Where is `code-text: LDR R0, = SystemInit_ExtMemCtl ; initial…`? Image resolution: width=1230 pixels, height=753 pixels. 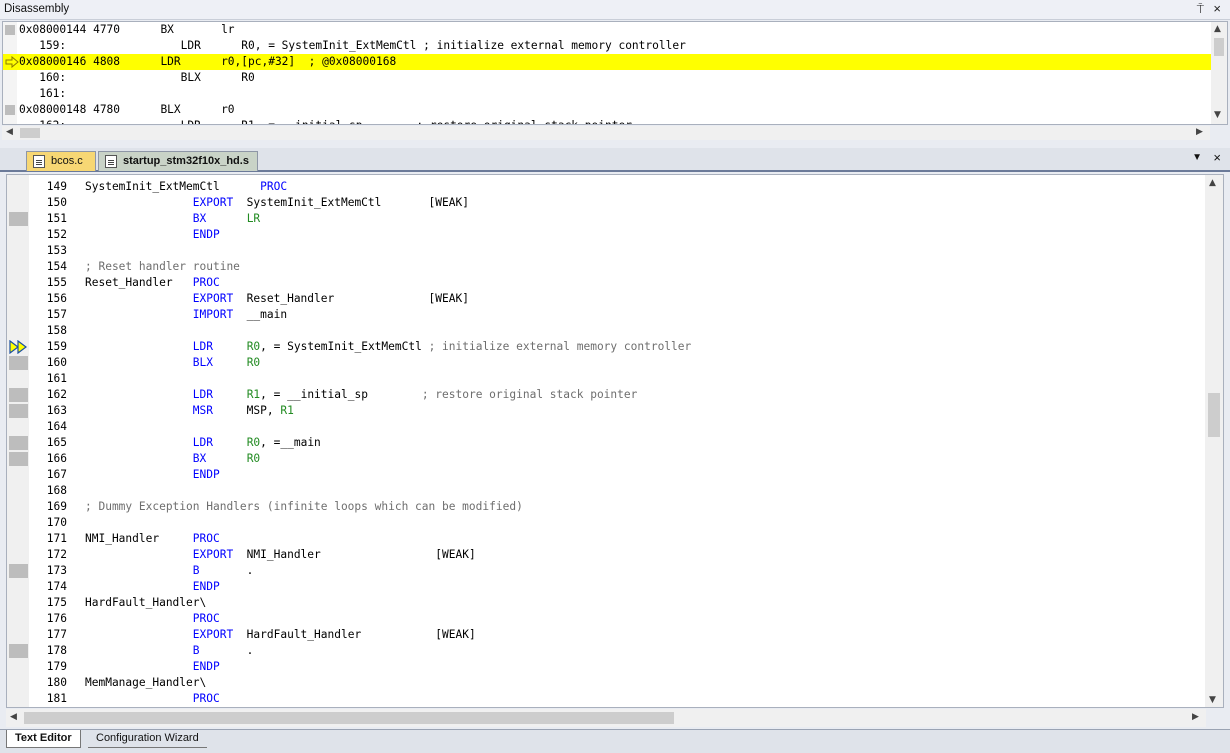 code-text: LDR R0, = SystemInit_ExtMemCtl ; initial… is located at coordinates (388, 347).